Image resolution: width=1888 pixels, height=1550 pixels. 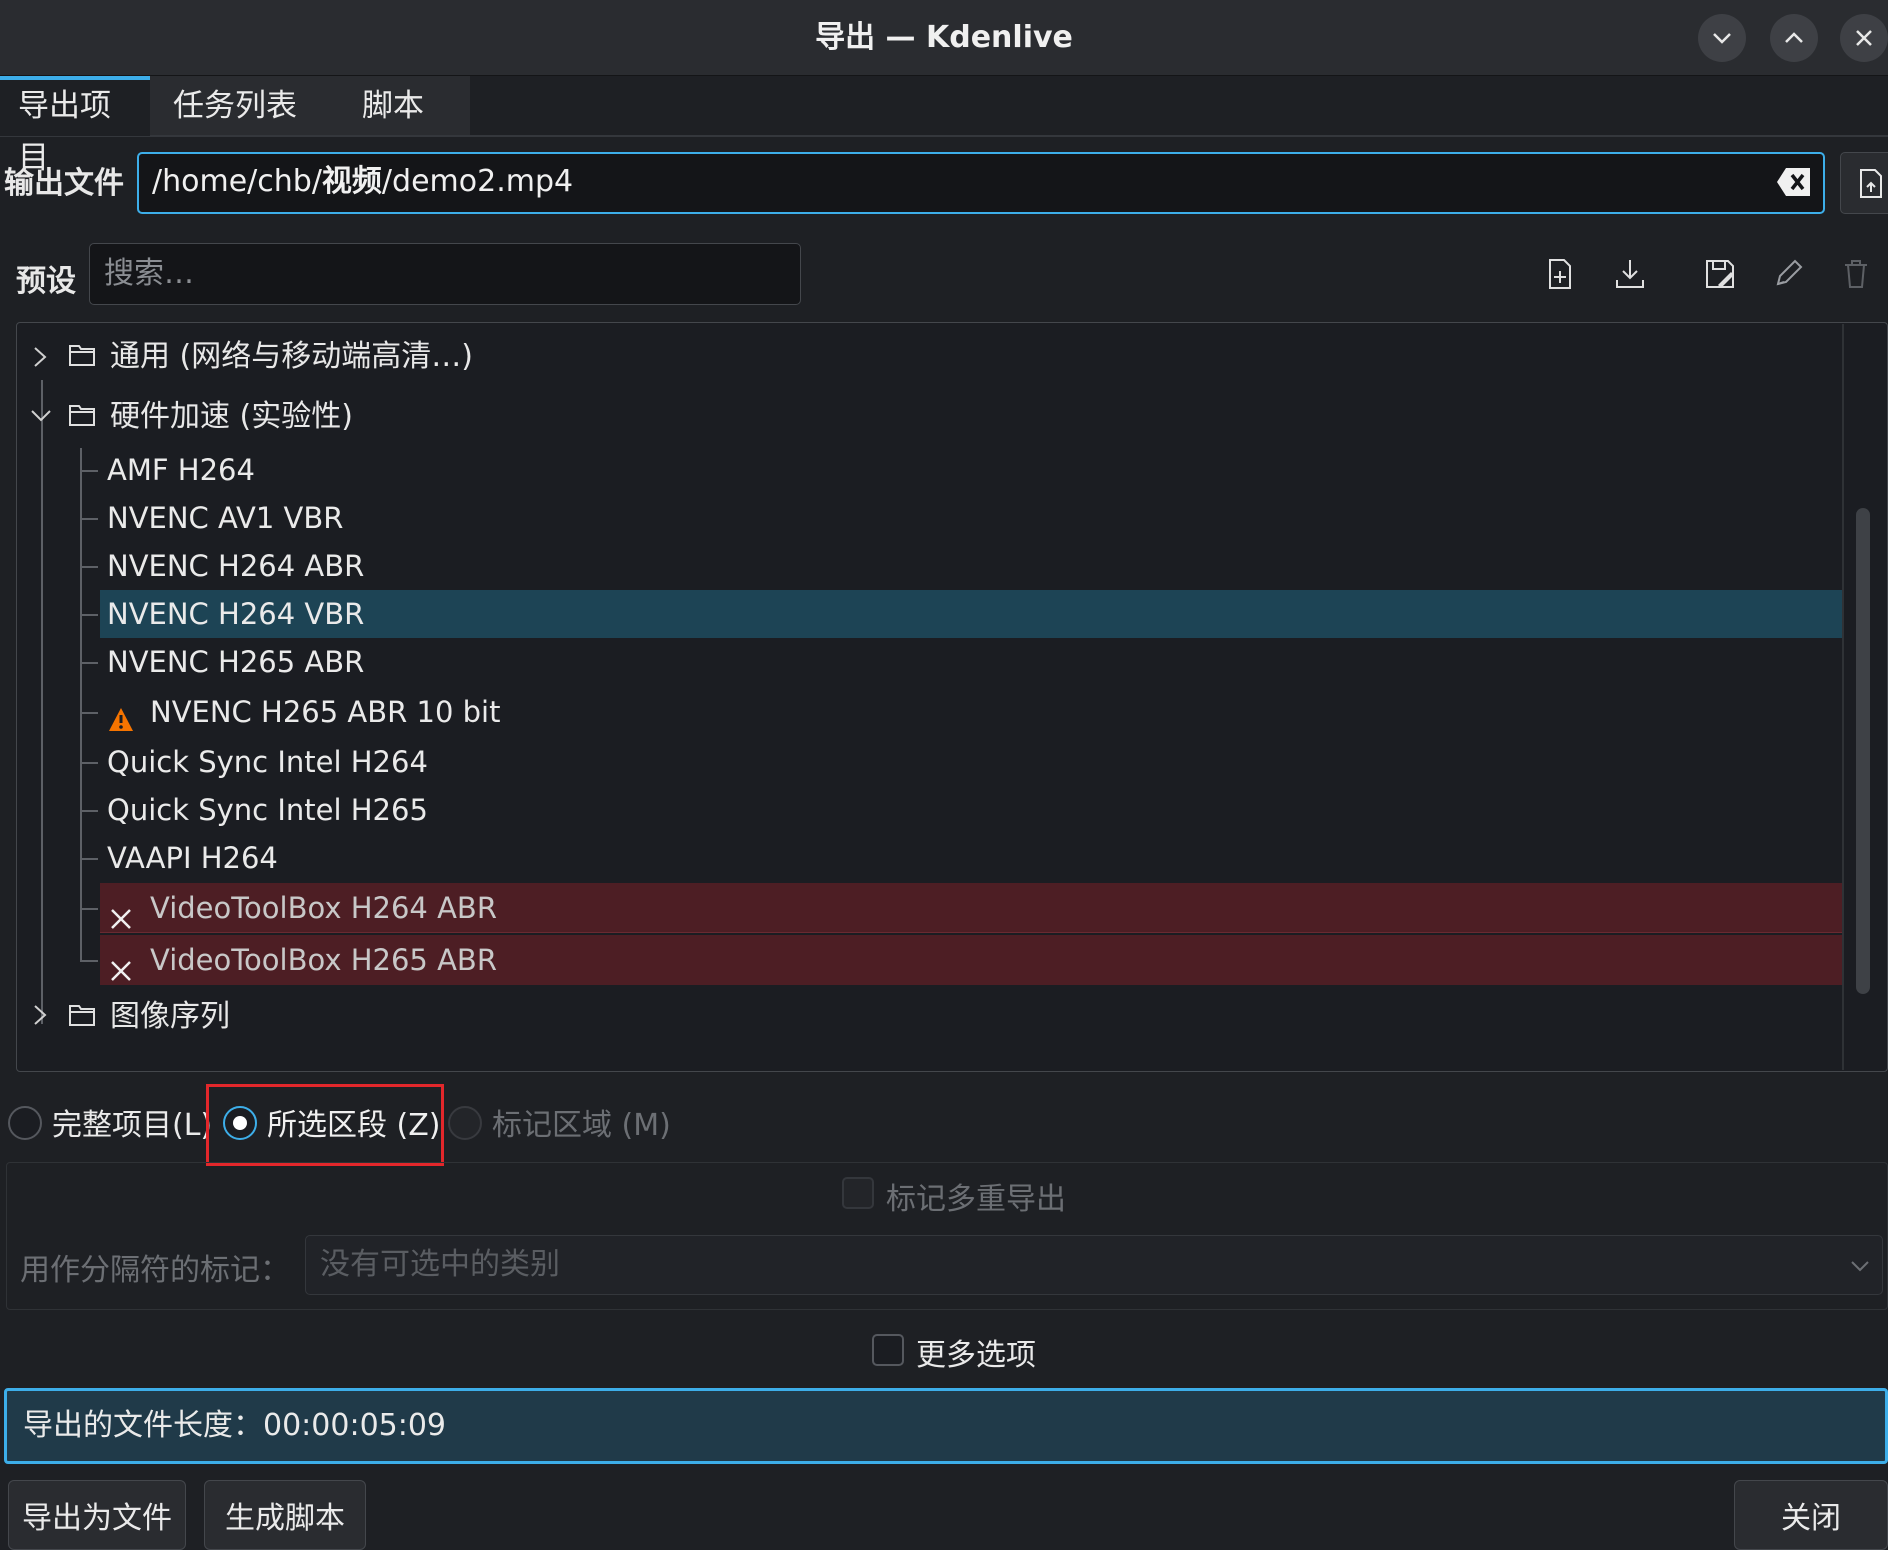 I want to click on preset-search-input, so click(x=445, y=274).